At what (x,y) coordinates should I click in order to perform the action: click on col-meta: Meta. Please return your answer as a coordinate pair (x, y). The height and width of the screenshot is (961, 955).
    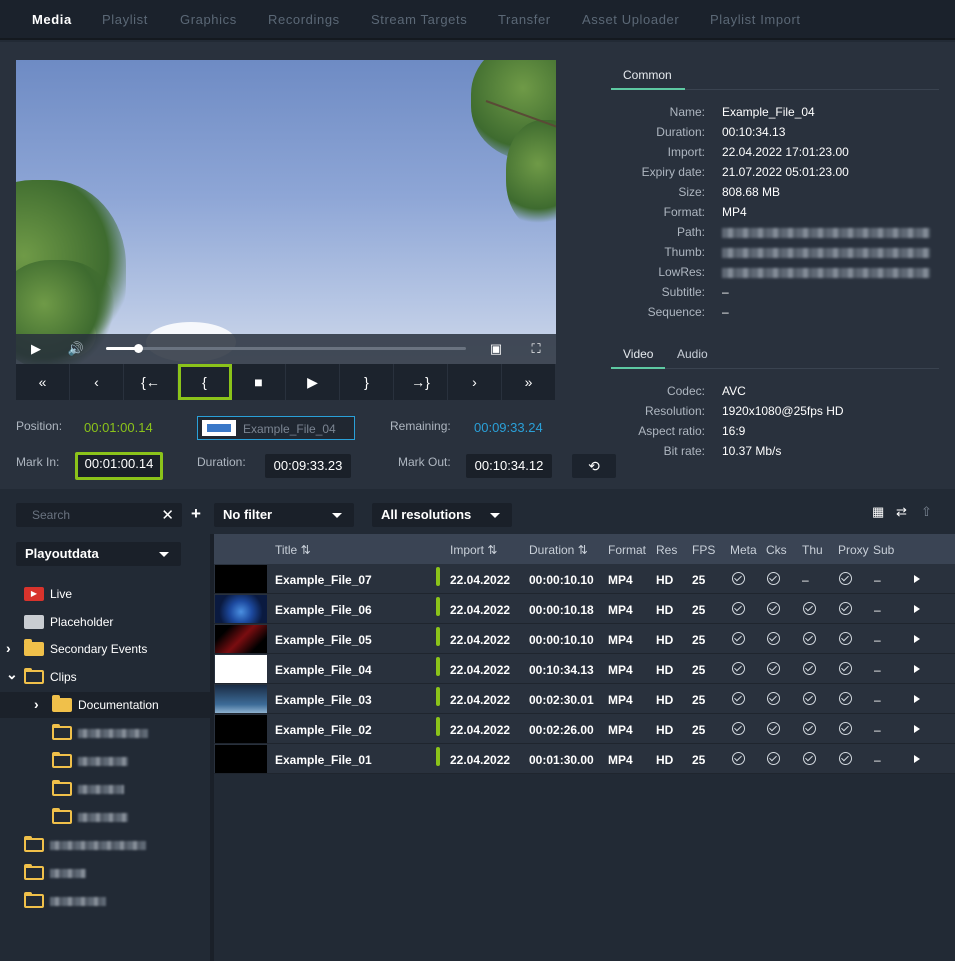
    Looking at the image, I should click on (743, 550).